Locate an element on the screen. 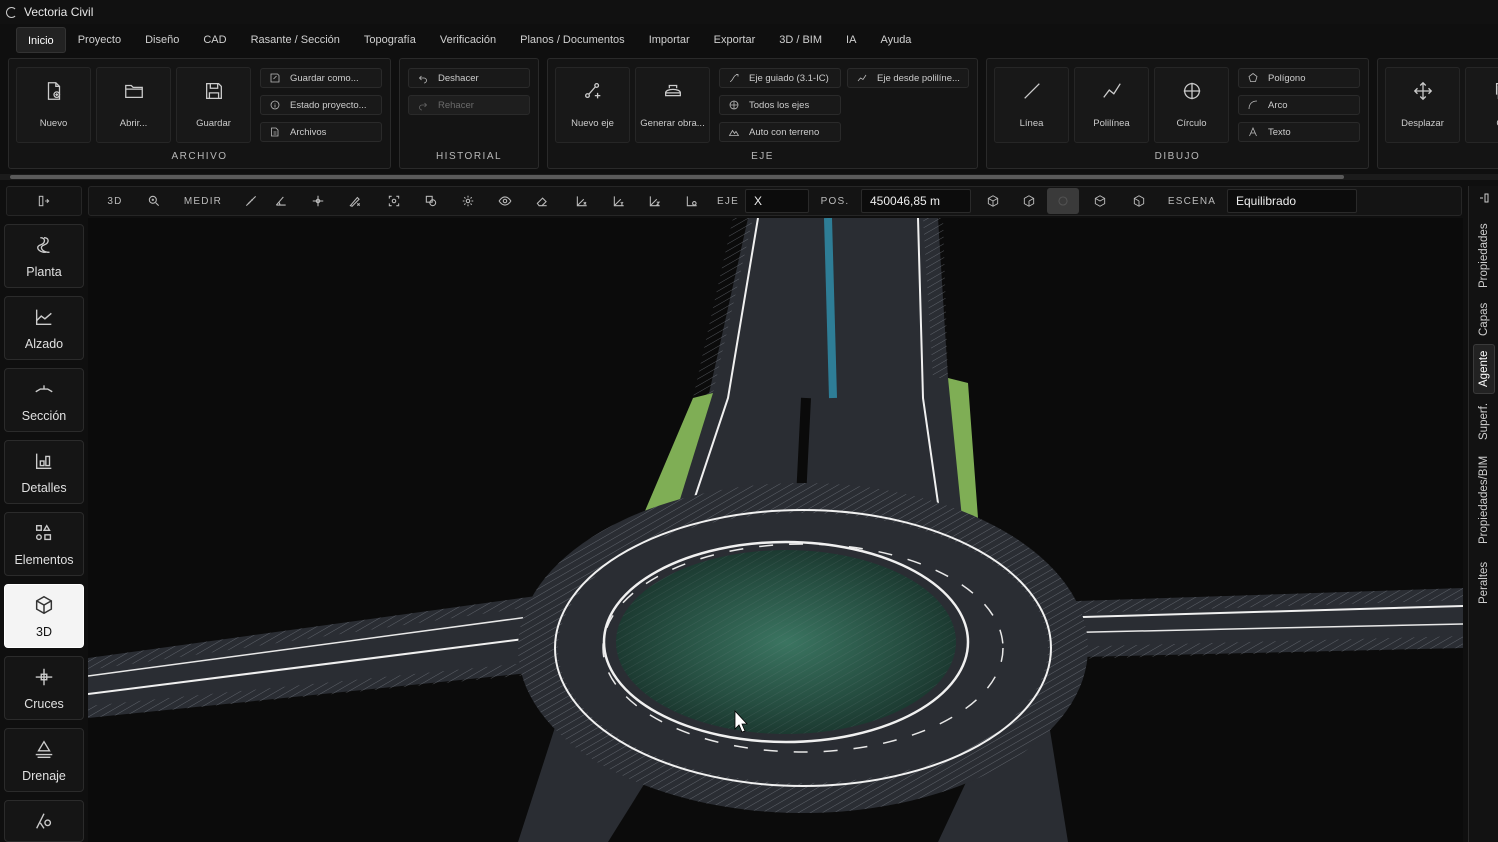 This screenshot has height=842, width=1498. tab-inicio: Inicio is located at coordinates (41, 40).